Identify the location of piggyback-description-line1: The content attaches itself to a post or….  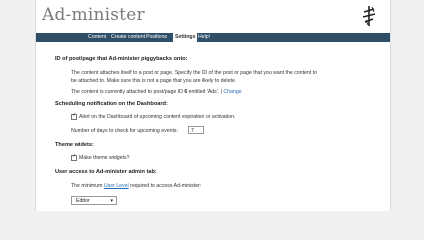
(194, 73).